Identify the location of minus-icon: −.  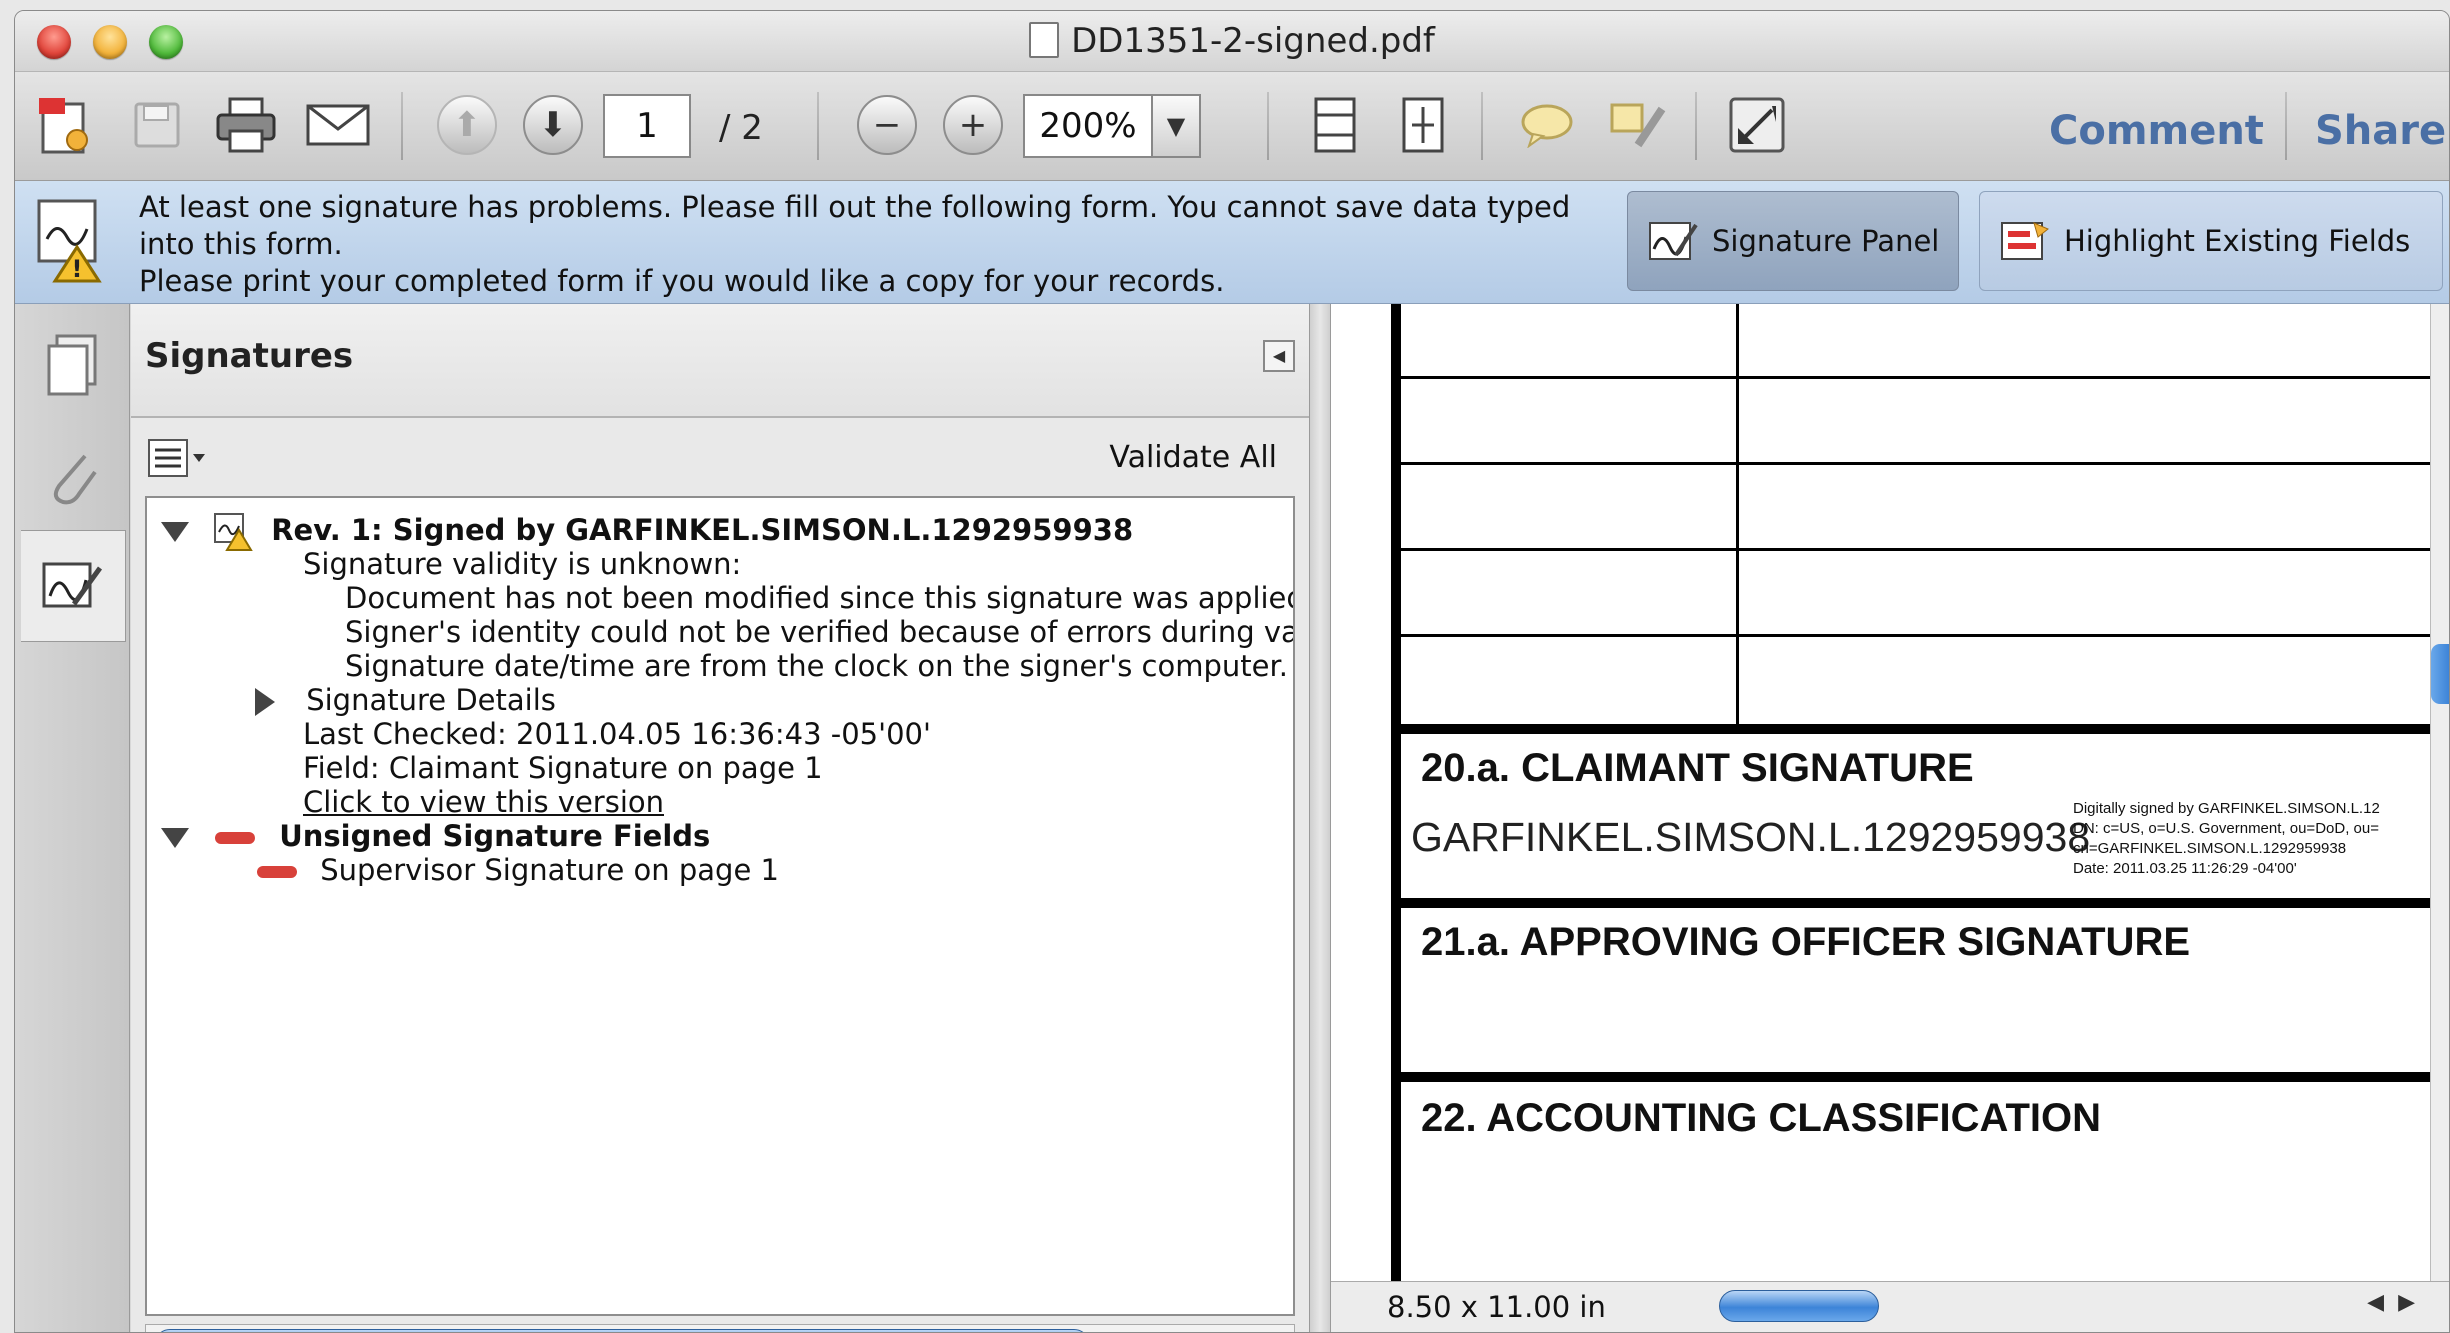
(887, 125).